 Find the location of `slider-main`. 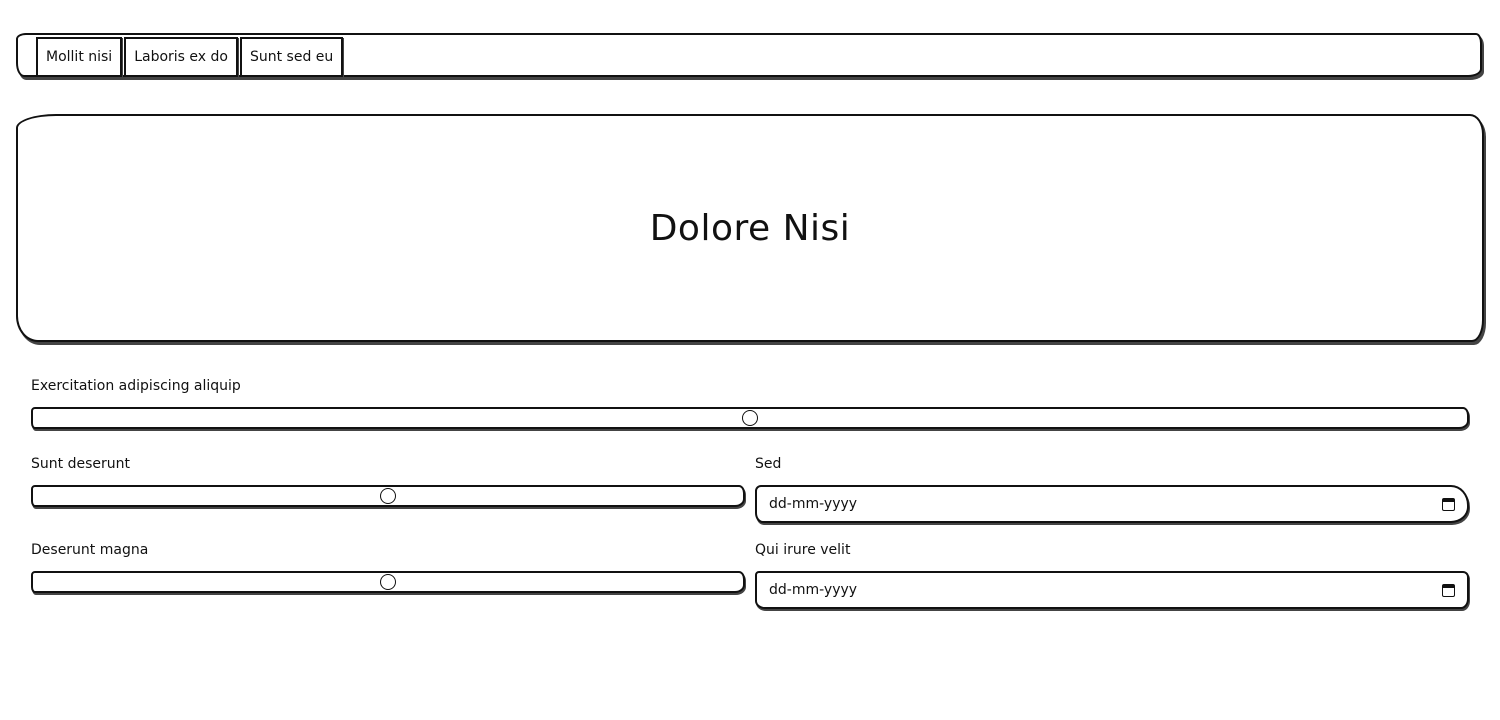

slider-main is located at coordinates (750, 418).